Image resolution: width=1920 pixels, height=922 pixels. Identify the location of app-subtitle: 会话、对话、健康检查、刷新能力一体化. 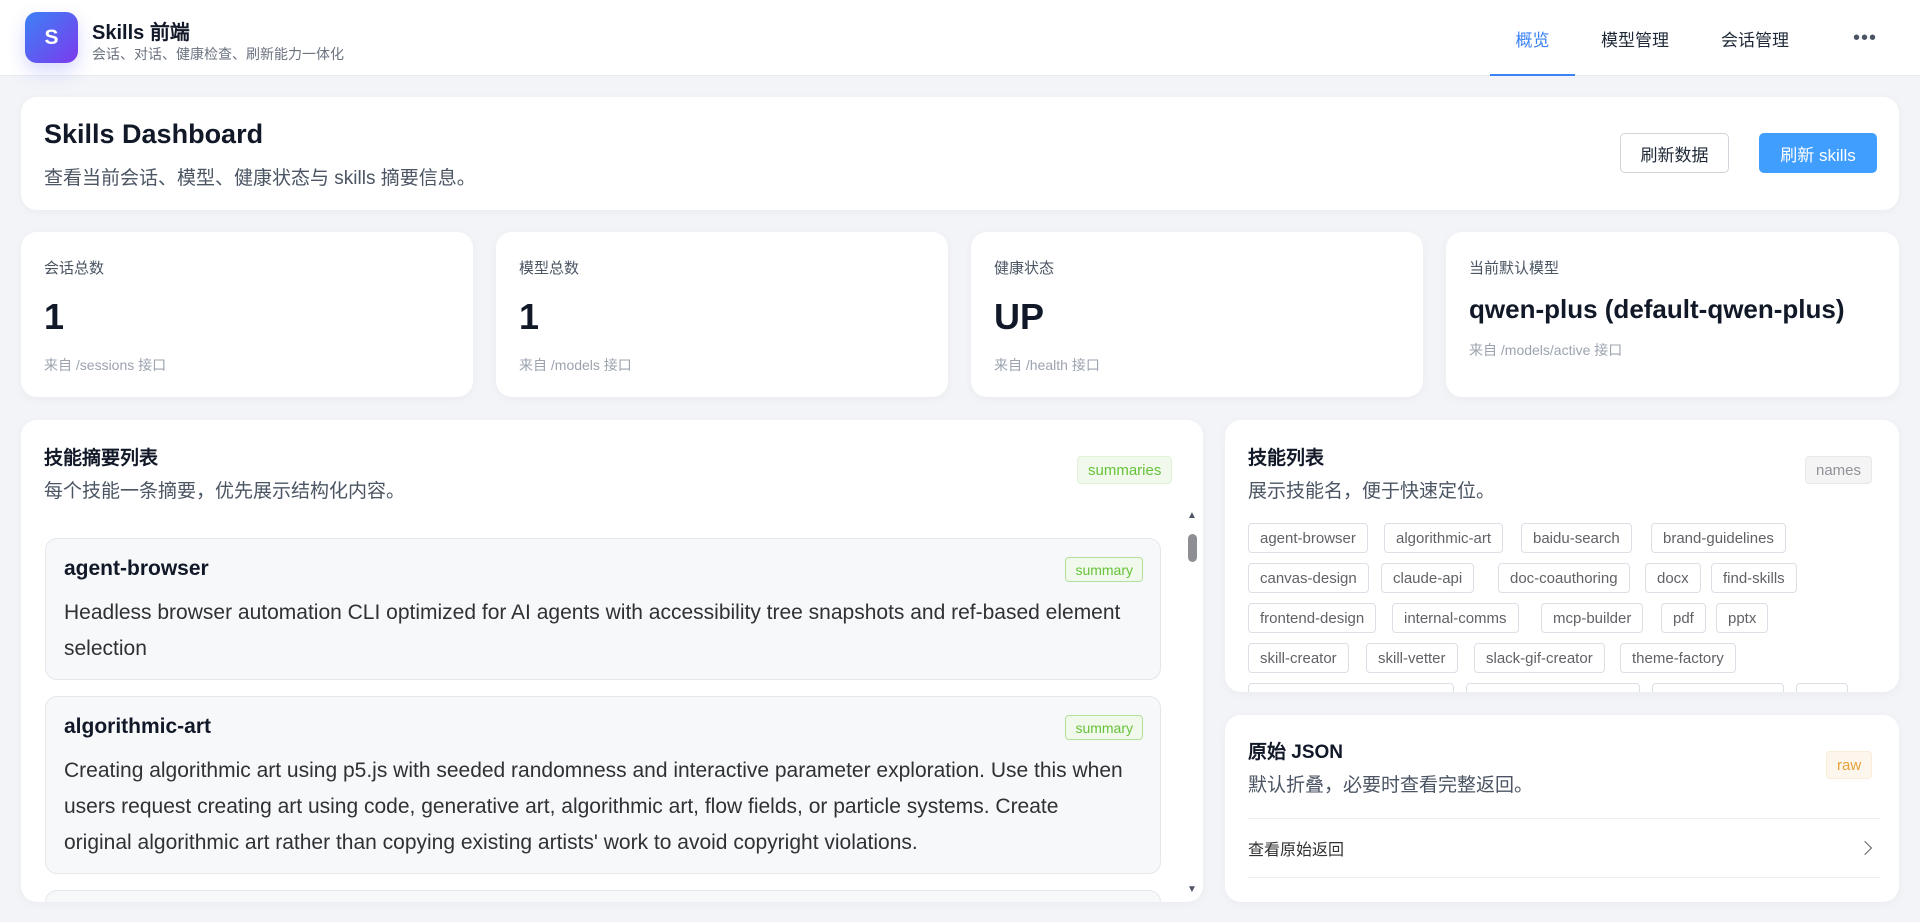
(218, 54).